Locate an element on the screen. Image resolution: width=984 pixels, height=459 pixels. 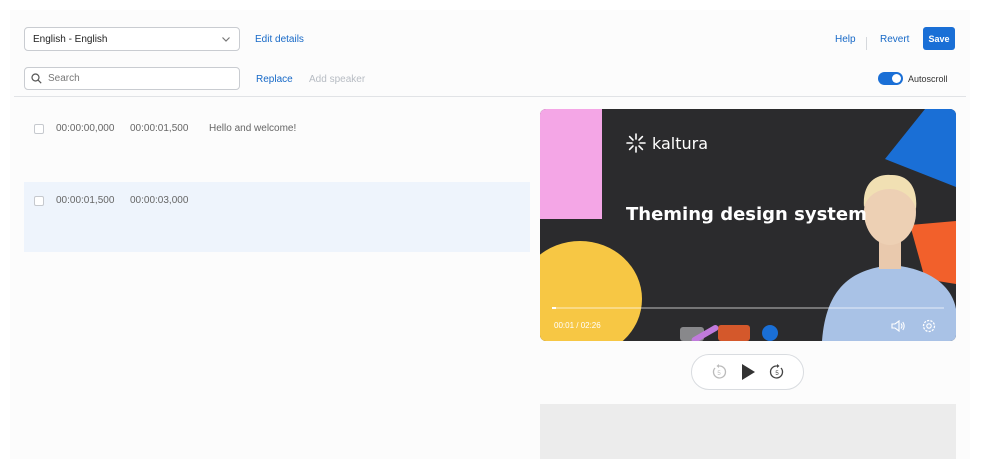
autoscroll-label: Autoscroll is located at coordinates (928, 78).